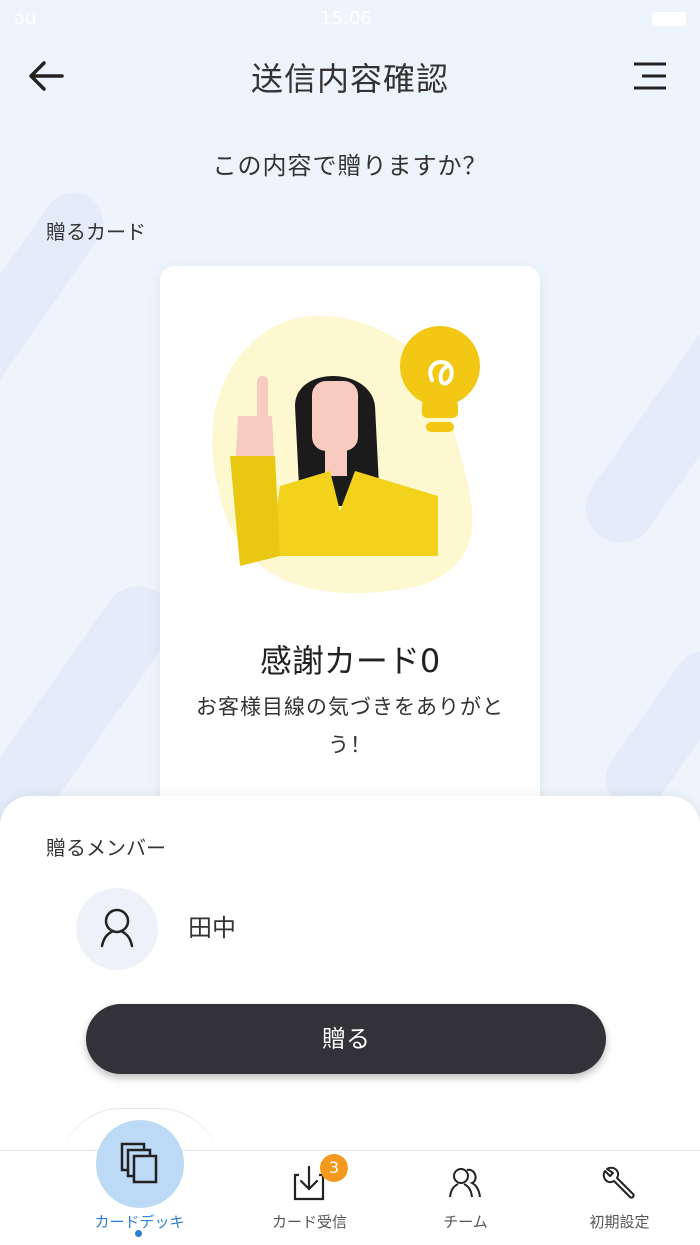  What do you see at coordinates (356, 929) in the screenshot?
I see `member-item: 田中` at bounding box center [356, 929].